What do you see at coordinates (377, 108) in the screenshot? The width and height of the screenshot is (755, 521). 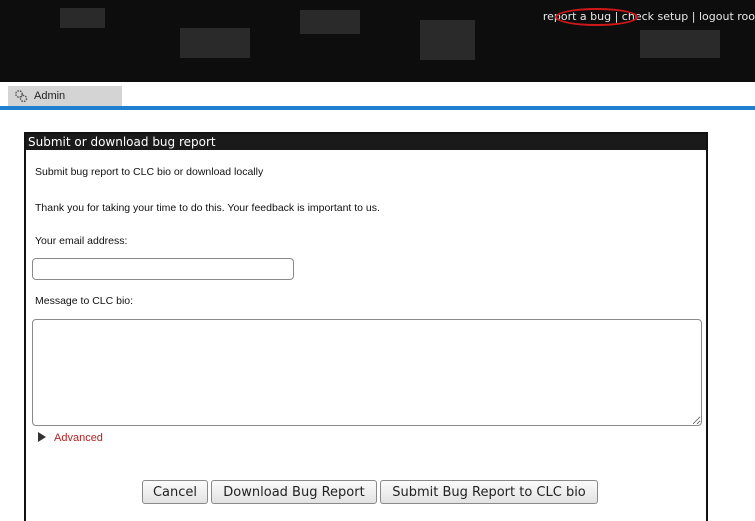 I see `accent-line` at bounding box center [377, 108].